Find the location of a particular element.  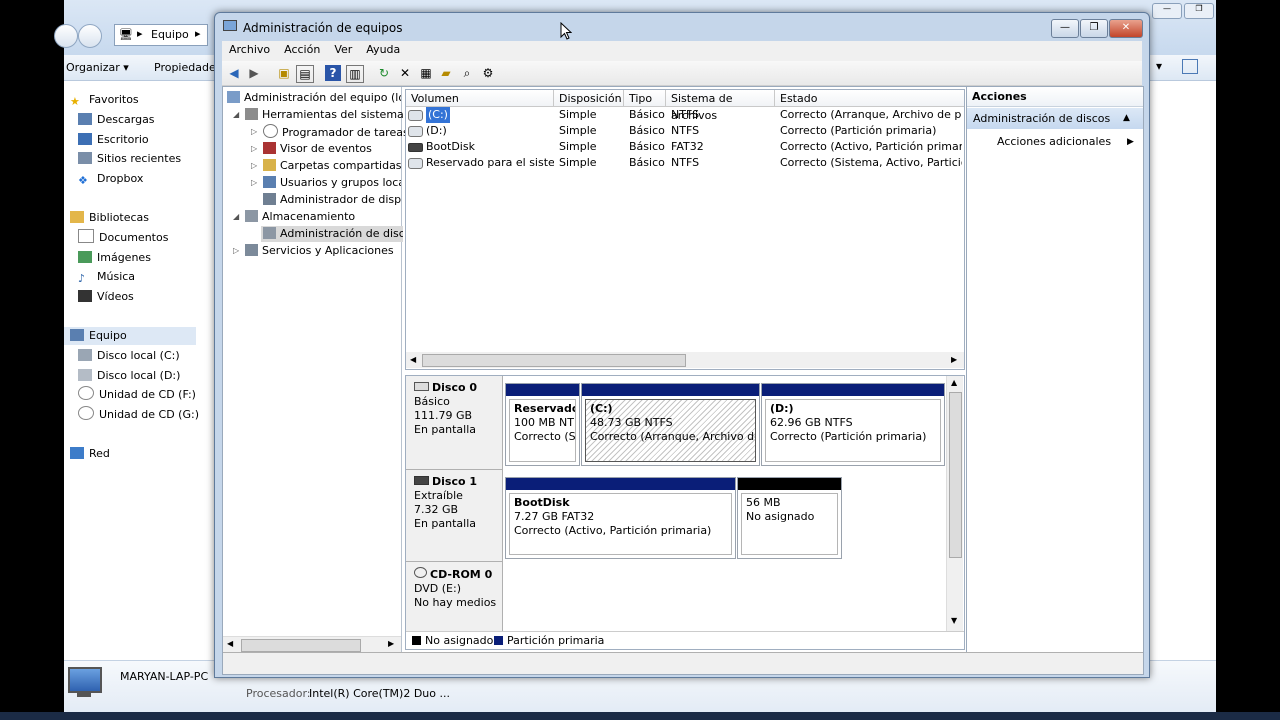

settings-icon: ⚙ is located at coordinates (488, 73).